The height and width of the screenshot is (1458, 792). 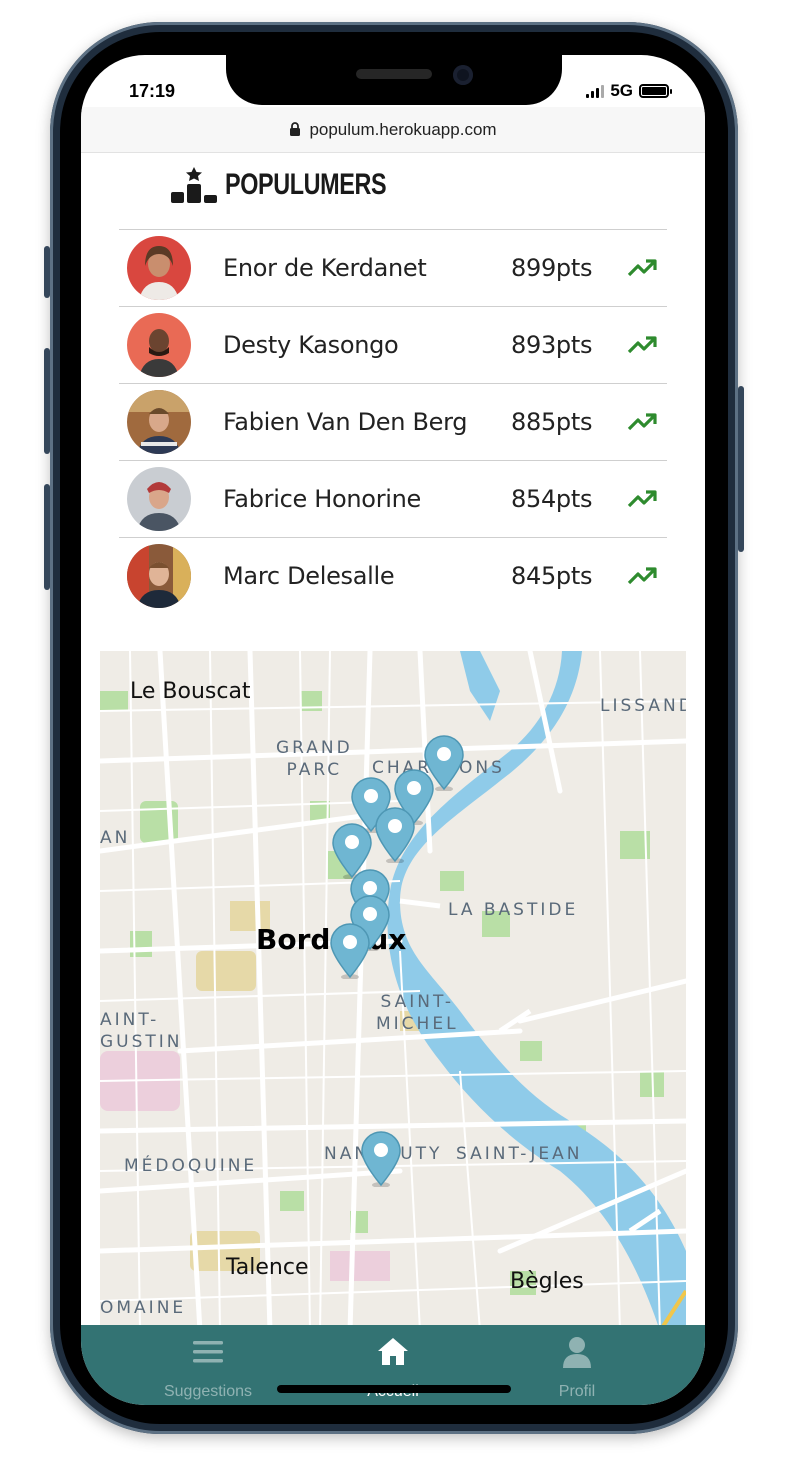 I want to click on nav-suggestions: Suggestions, so click(x=208, y=1365).